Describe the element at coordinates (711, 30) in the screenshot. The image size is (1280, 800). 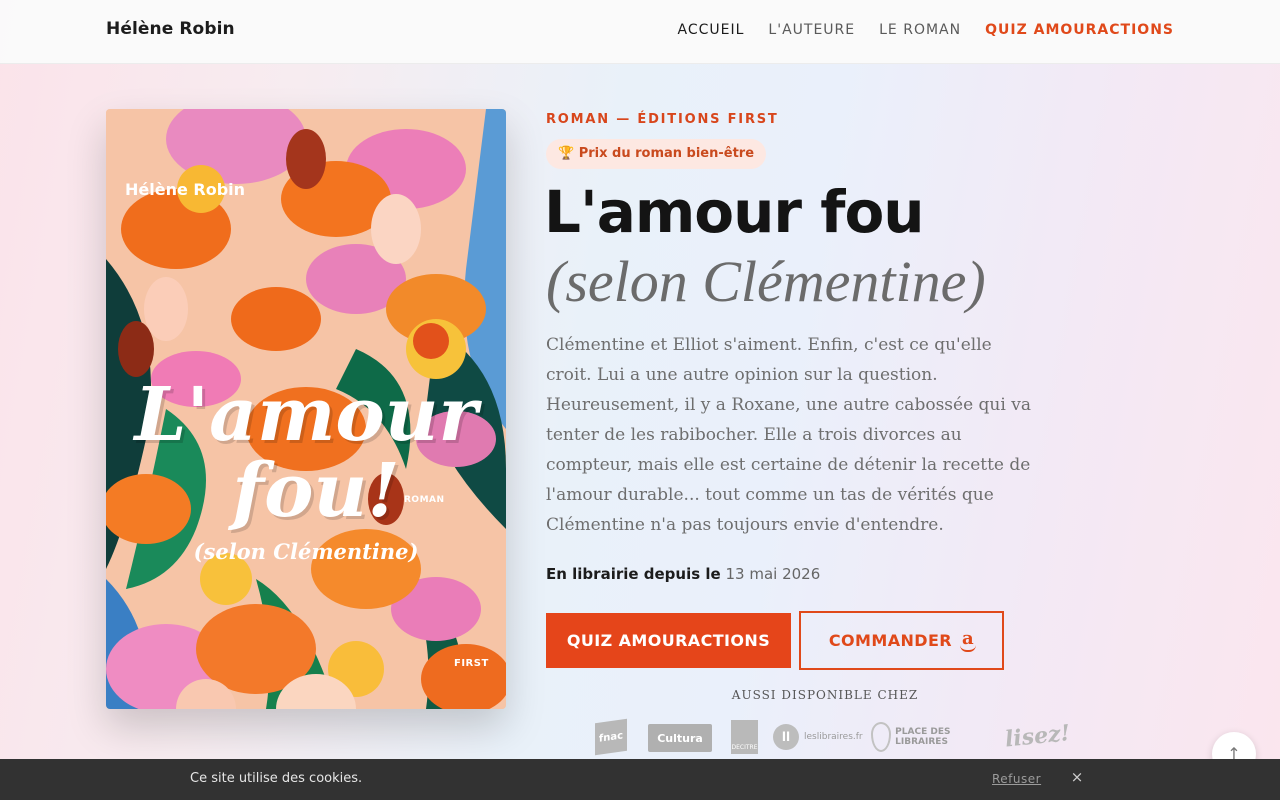
I see `nav-link-accueil: ACCUEIL` at that location.